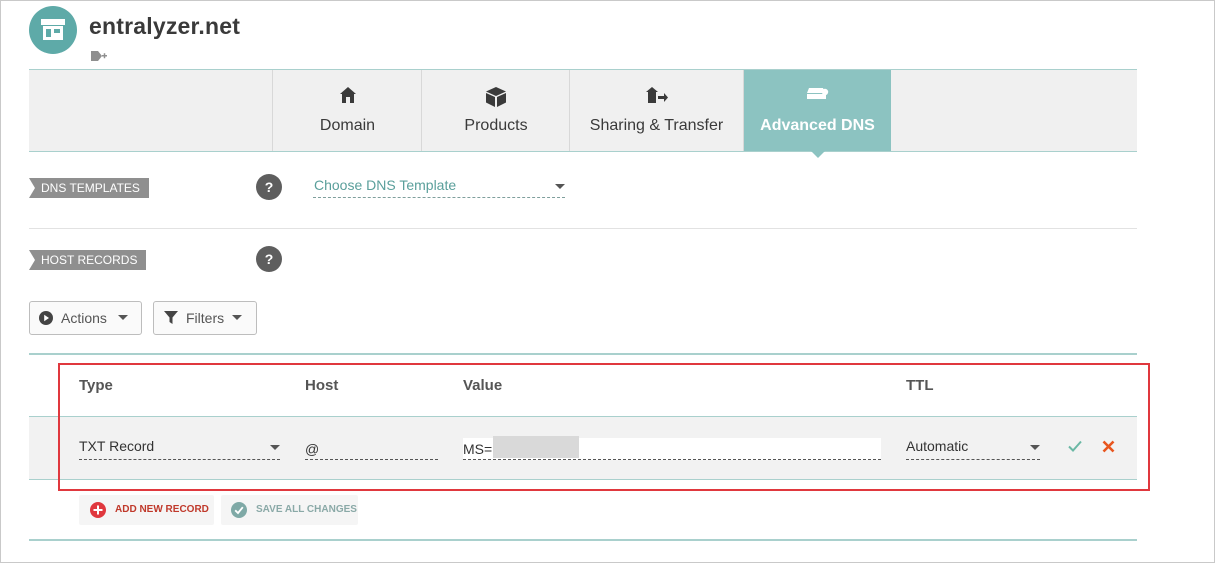 This screenshot has height=563, width=1215. I want to click on divider, so click(583, 228).